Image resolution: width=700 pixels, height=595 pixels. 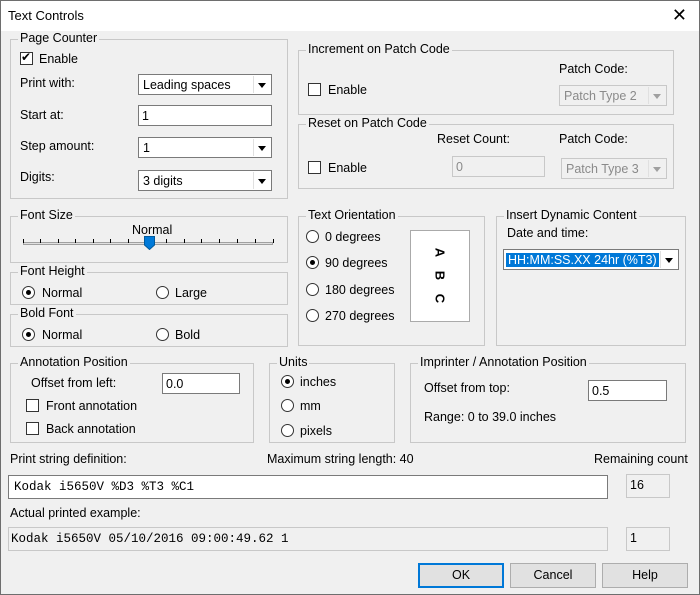 What do you see at coordinates (58, 59) in the screenshot?
I see `page-counter-enable-label: Enable` at bounding box center [58, 59].